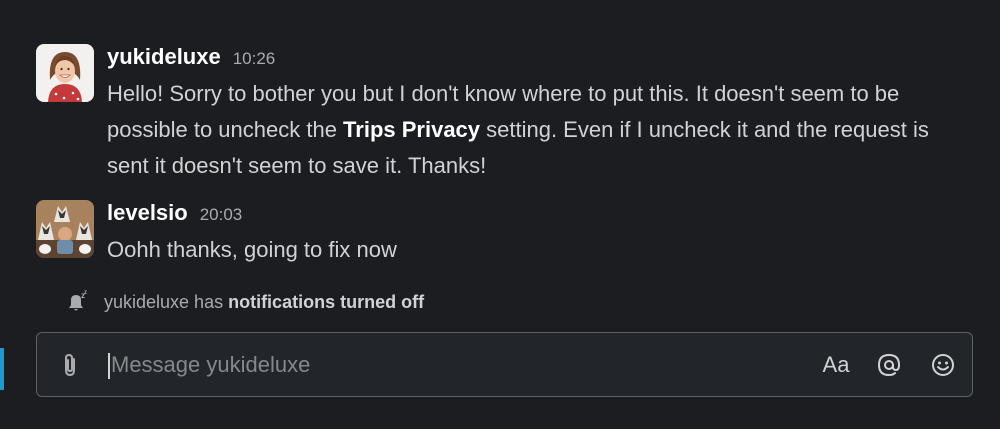 The width and height of the screenshot is (1000, 429). I want to click on message-author: yukideluxe, so click(164, 57).